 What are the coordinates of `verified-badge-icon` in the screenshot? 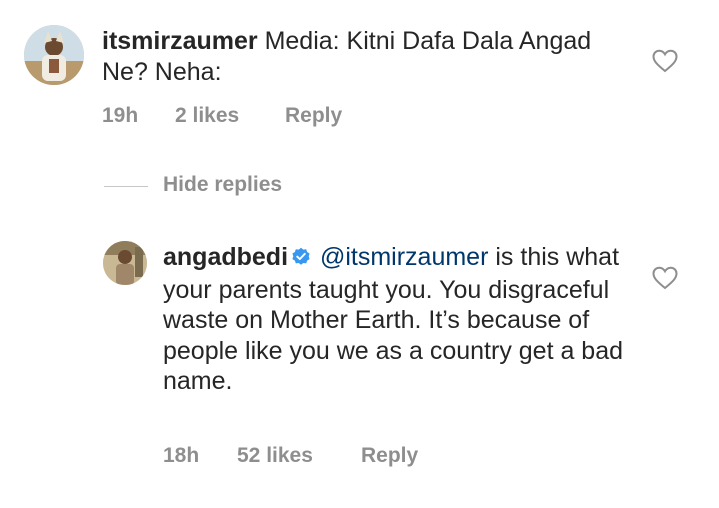 It's located at (301, 259).